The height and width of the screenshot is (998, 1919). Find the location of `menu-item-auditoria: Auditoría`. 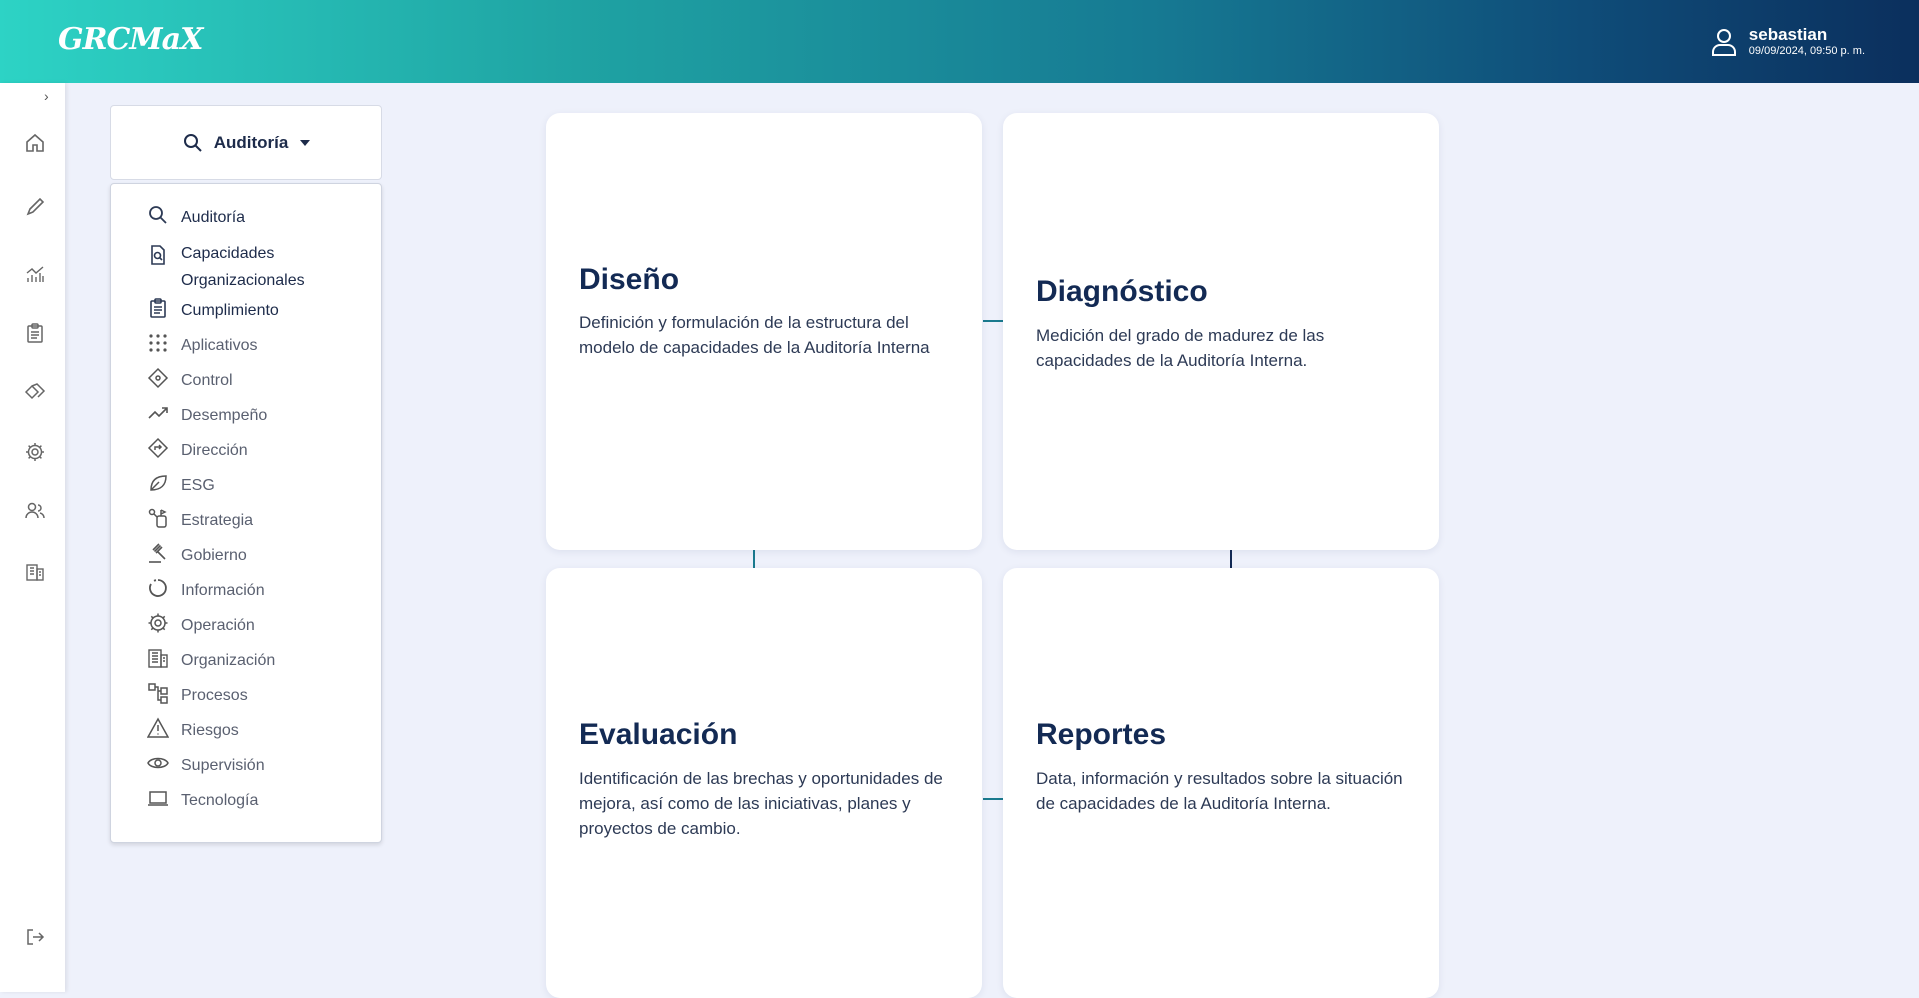

menu-item-auditoria: Auditoría is located at coordinates (196, 217).